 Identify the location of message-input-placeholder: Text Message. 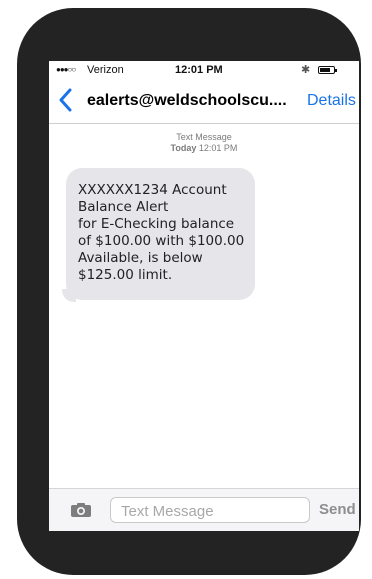
(167, 511).